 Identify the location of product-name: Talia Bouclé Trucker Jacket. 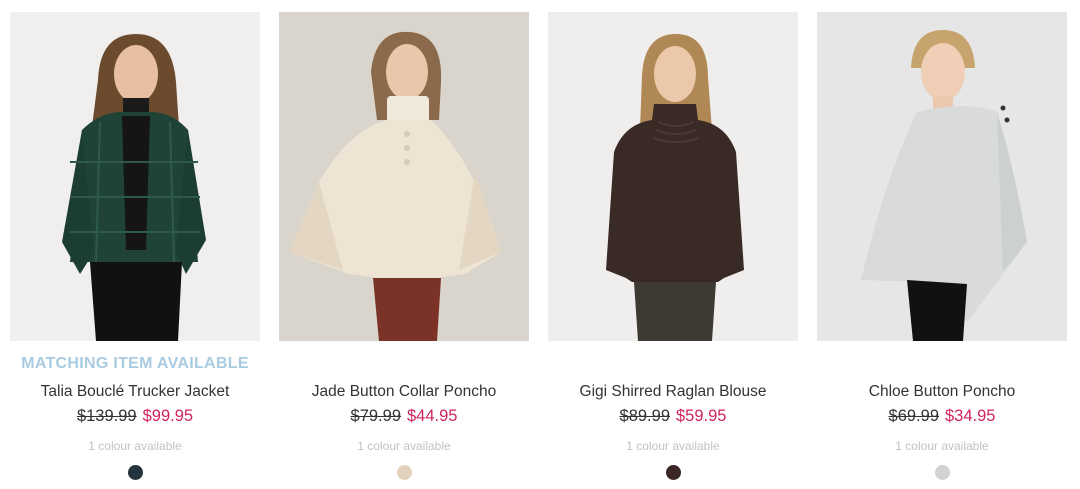
(135, 392).